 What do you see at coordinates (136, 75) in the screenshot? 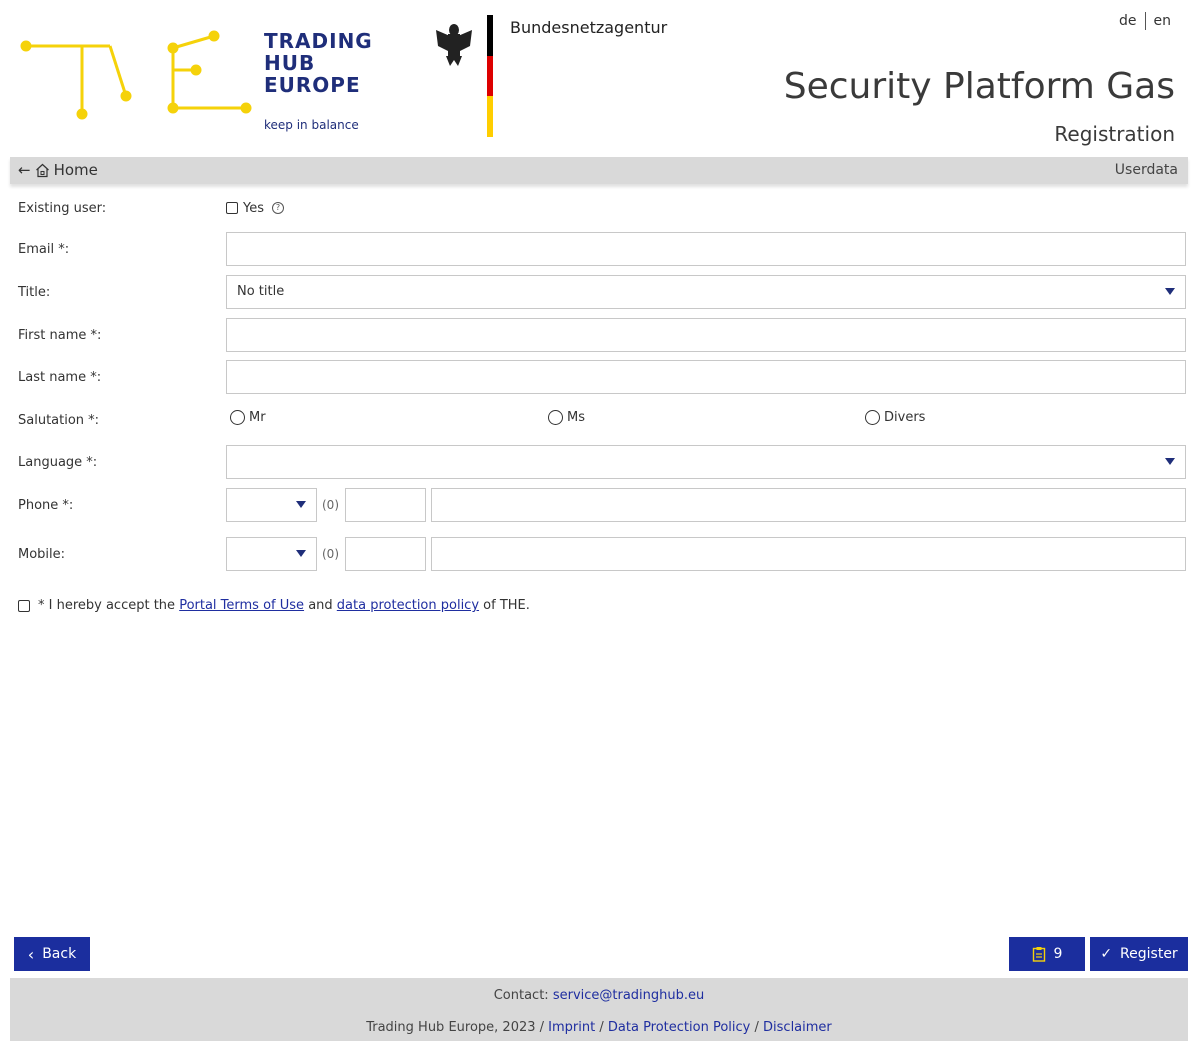
I see `the-logo-graphic` at bounding box center [136, 75].